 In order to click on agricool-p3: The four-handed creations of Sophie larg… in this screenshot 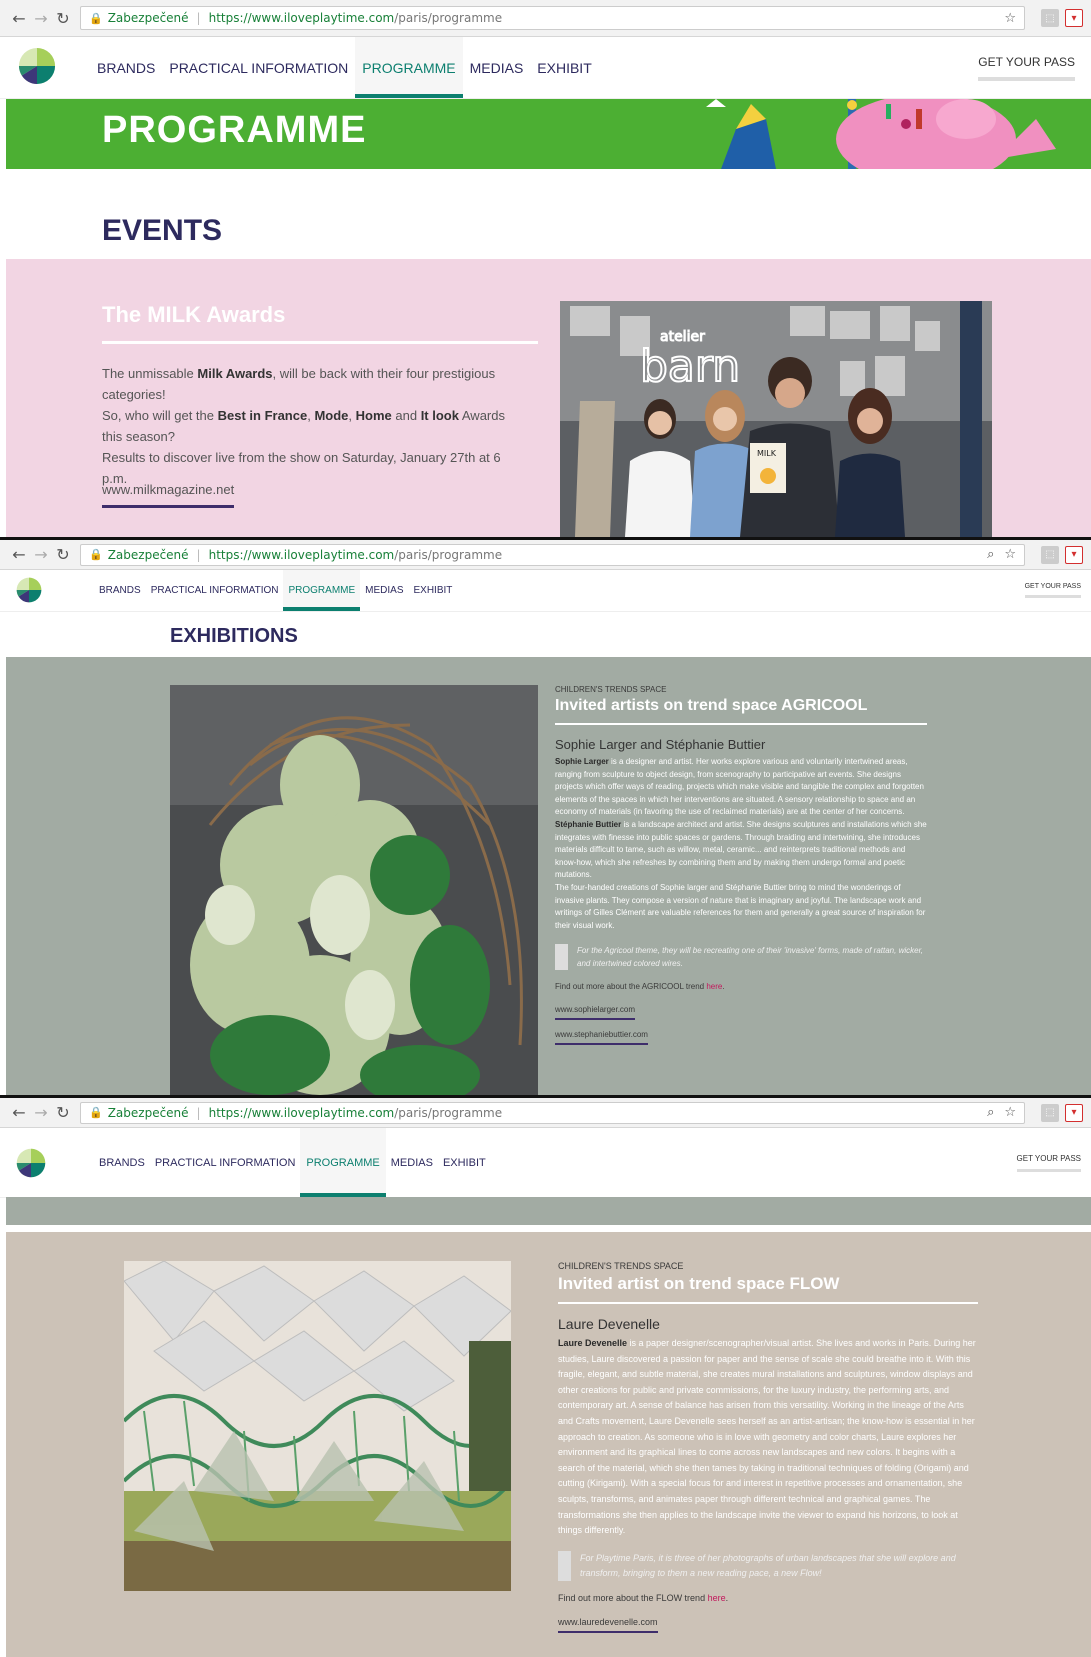, I will do `click(740, 906)`.